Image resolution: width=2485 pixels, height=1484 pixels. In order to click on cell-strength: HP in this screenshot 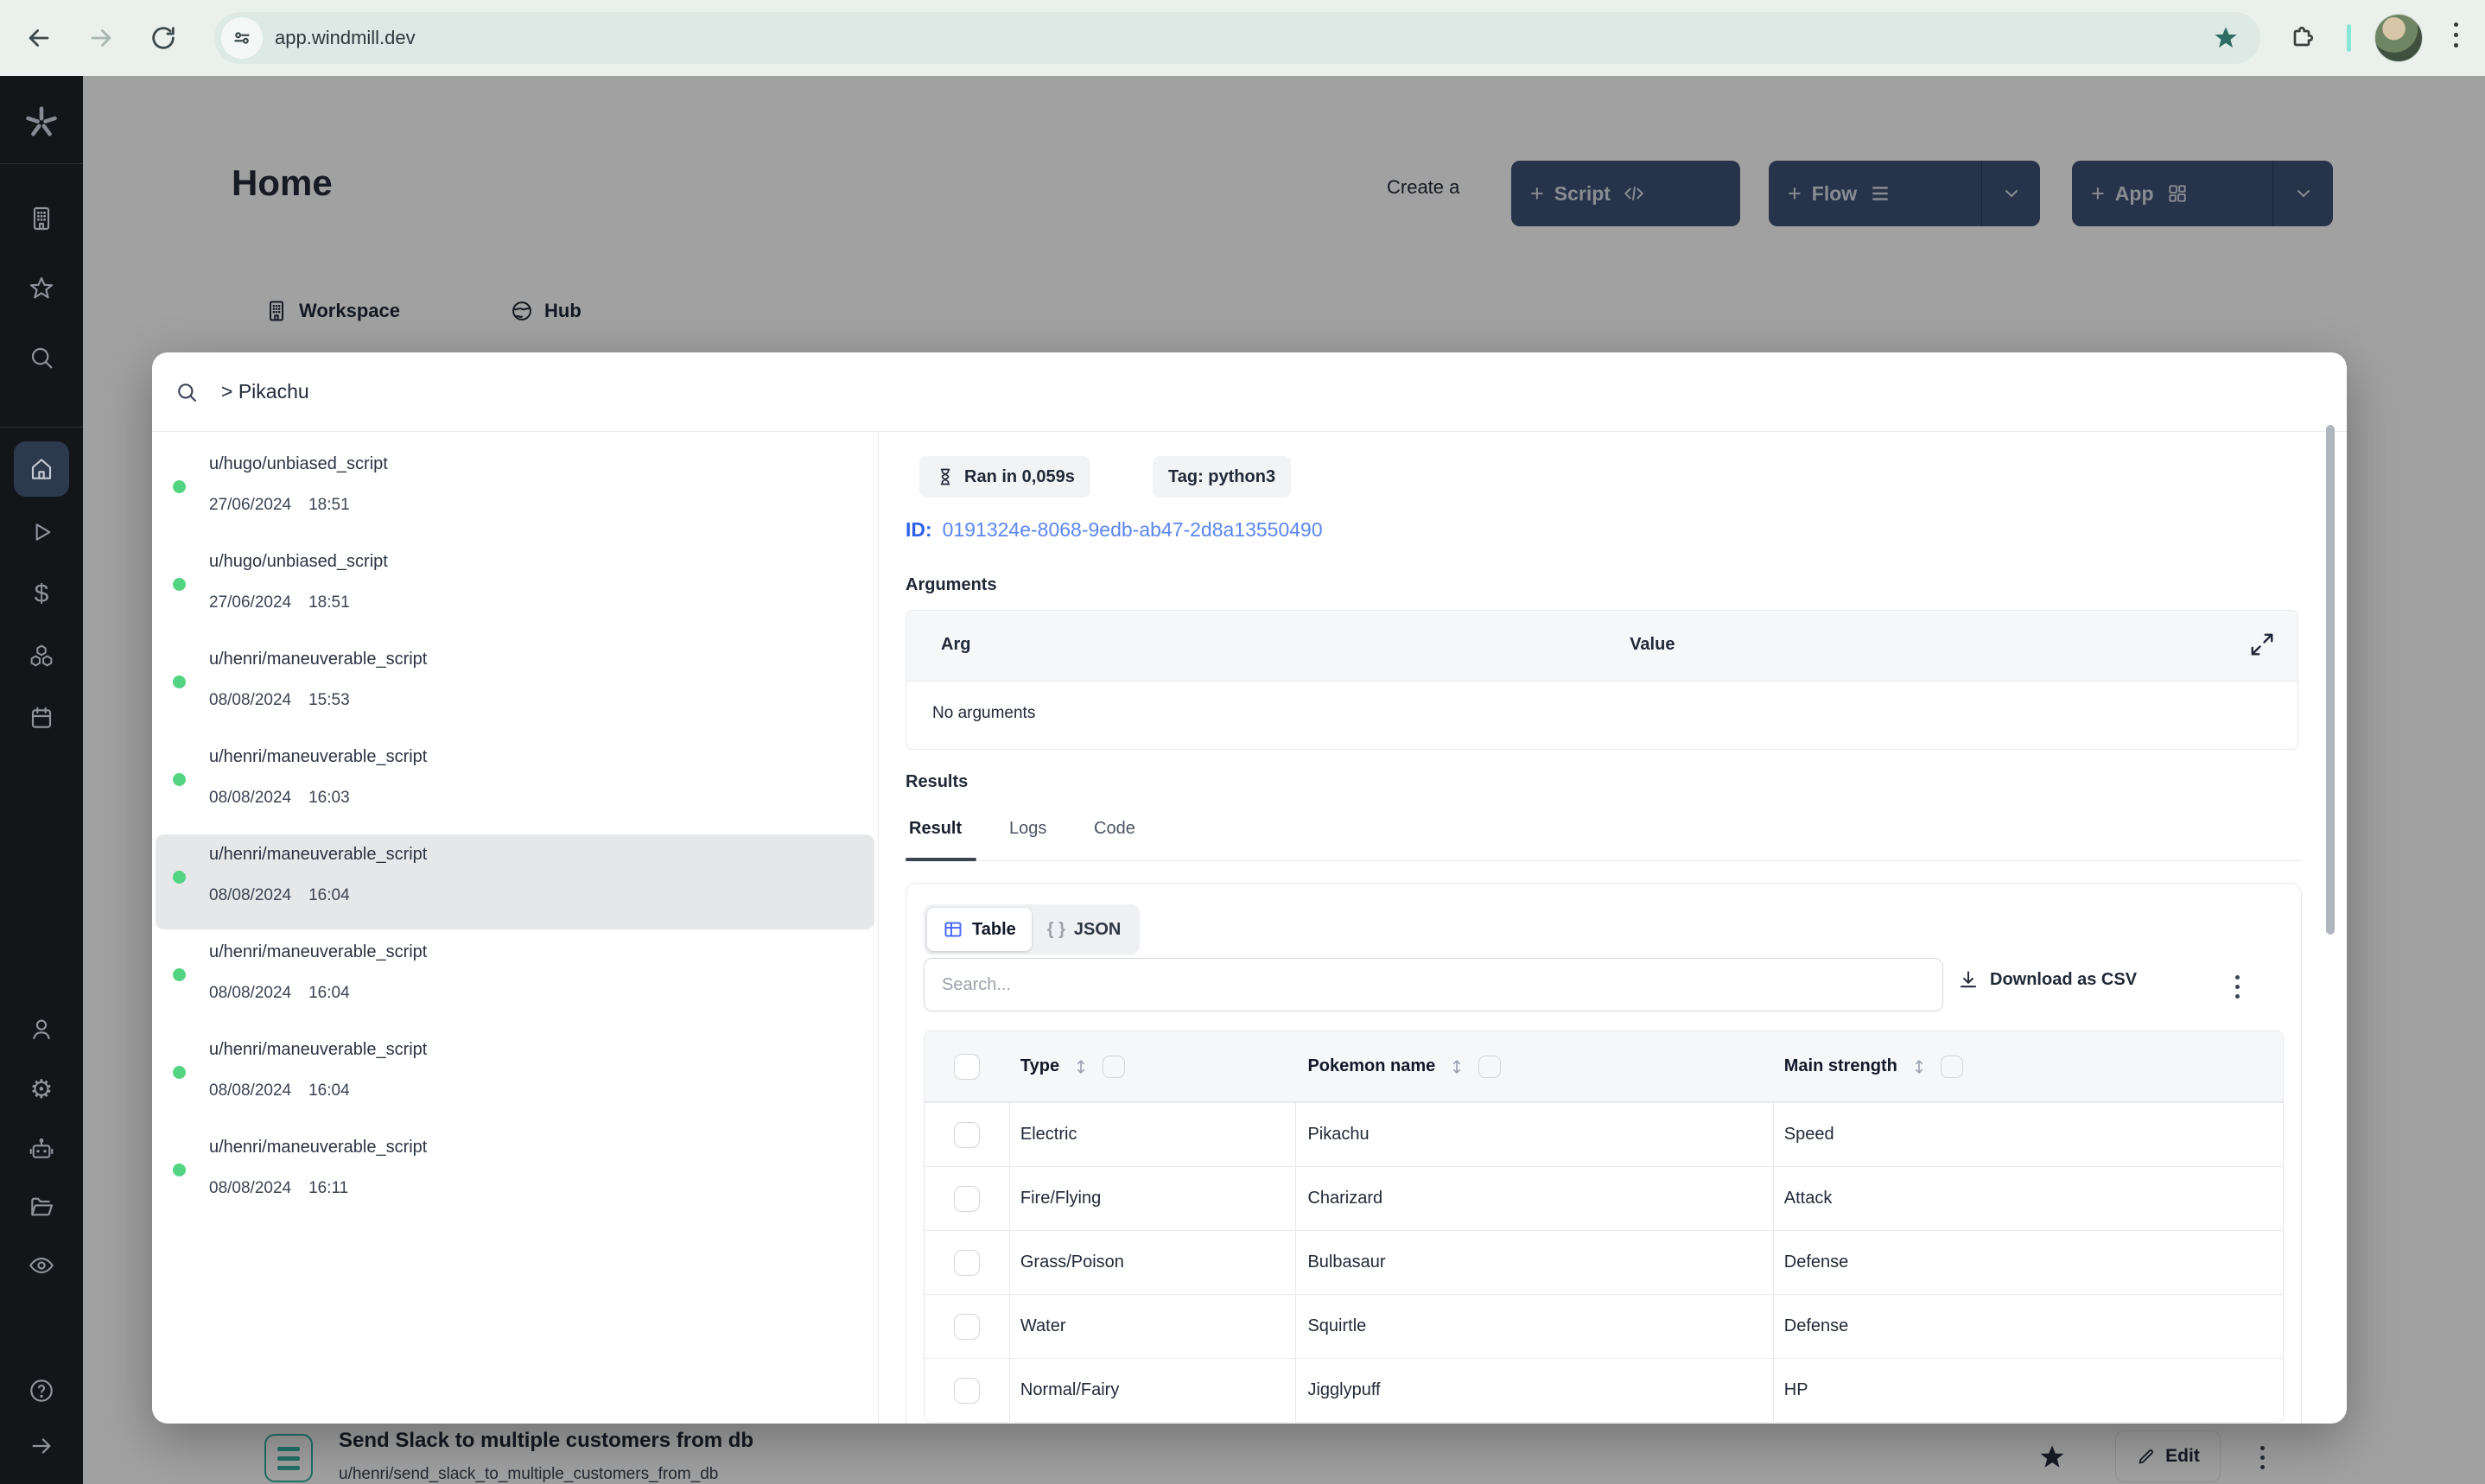, I will do `click(1795, 1389)`.